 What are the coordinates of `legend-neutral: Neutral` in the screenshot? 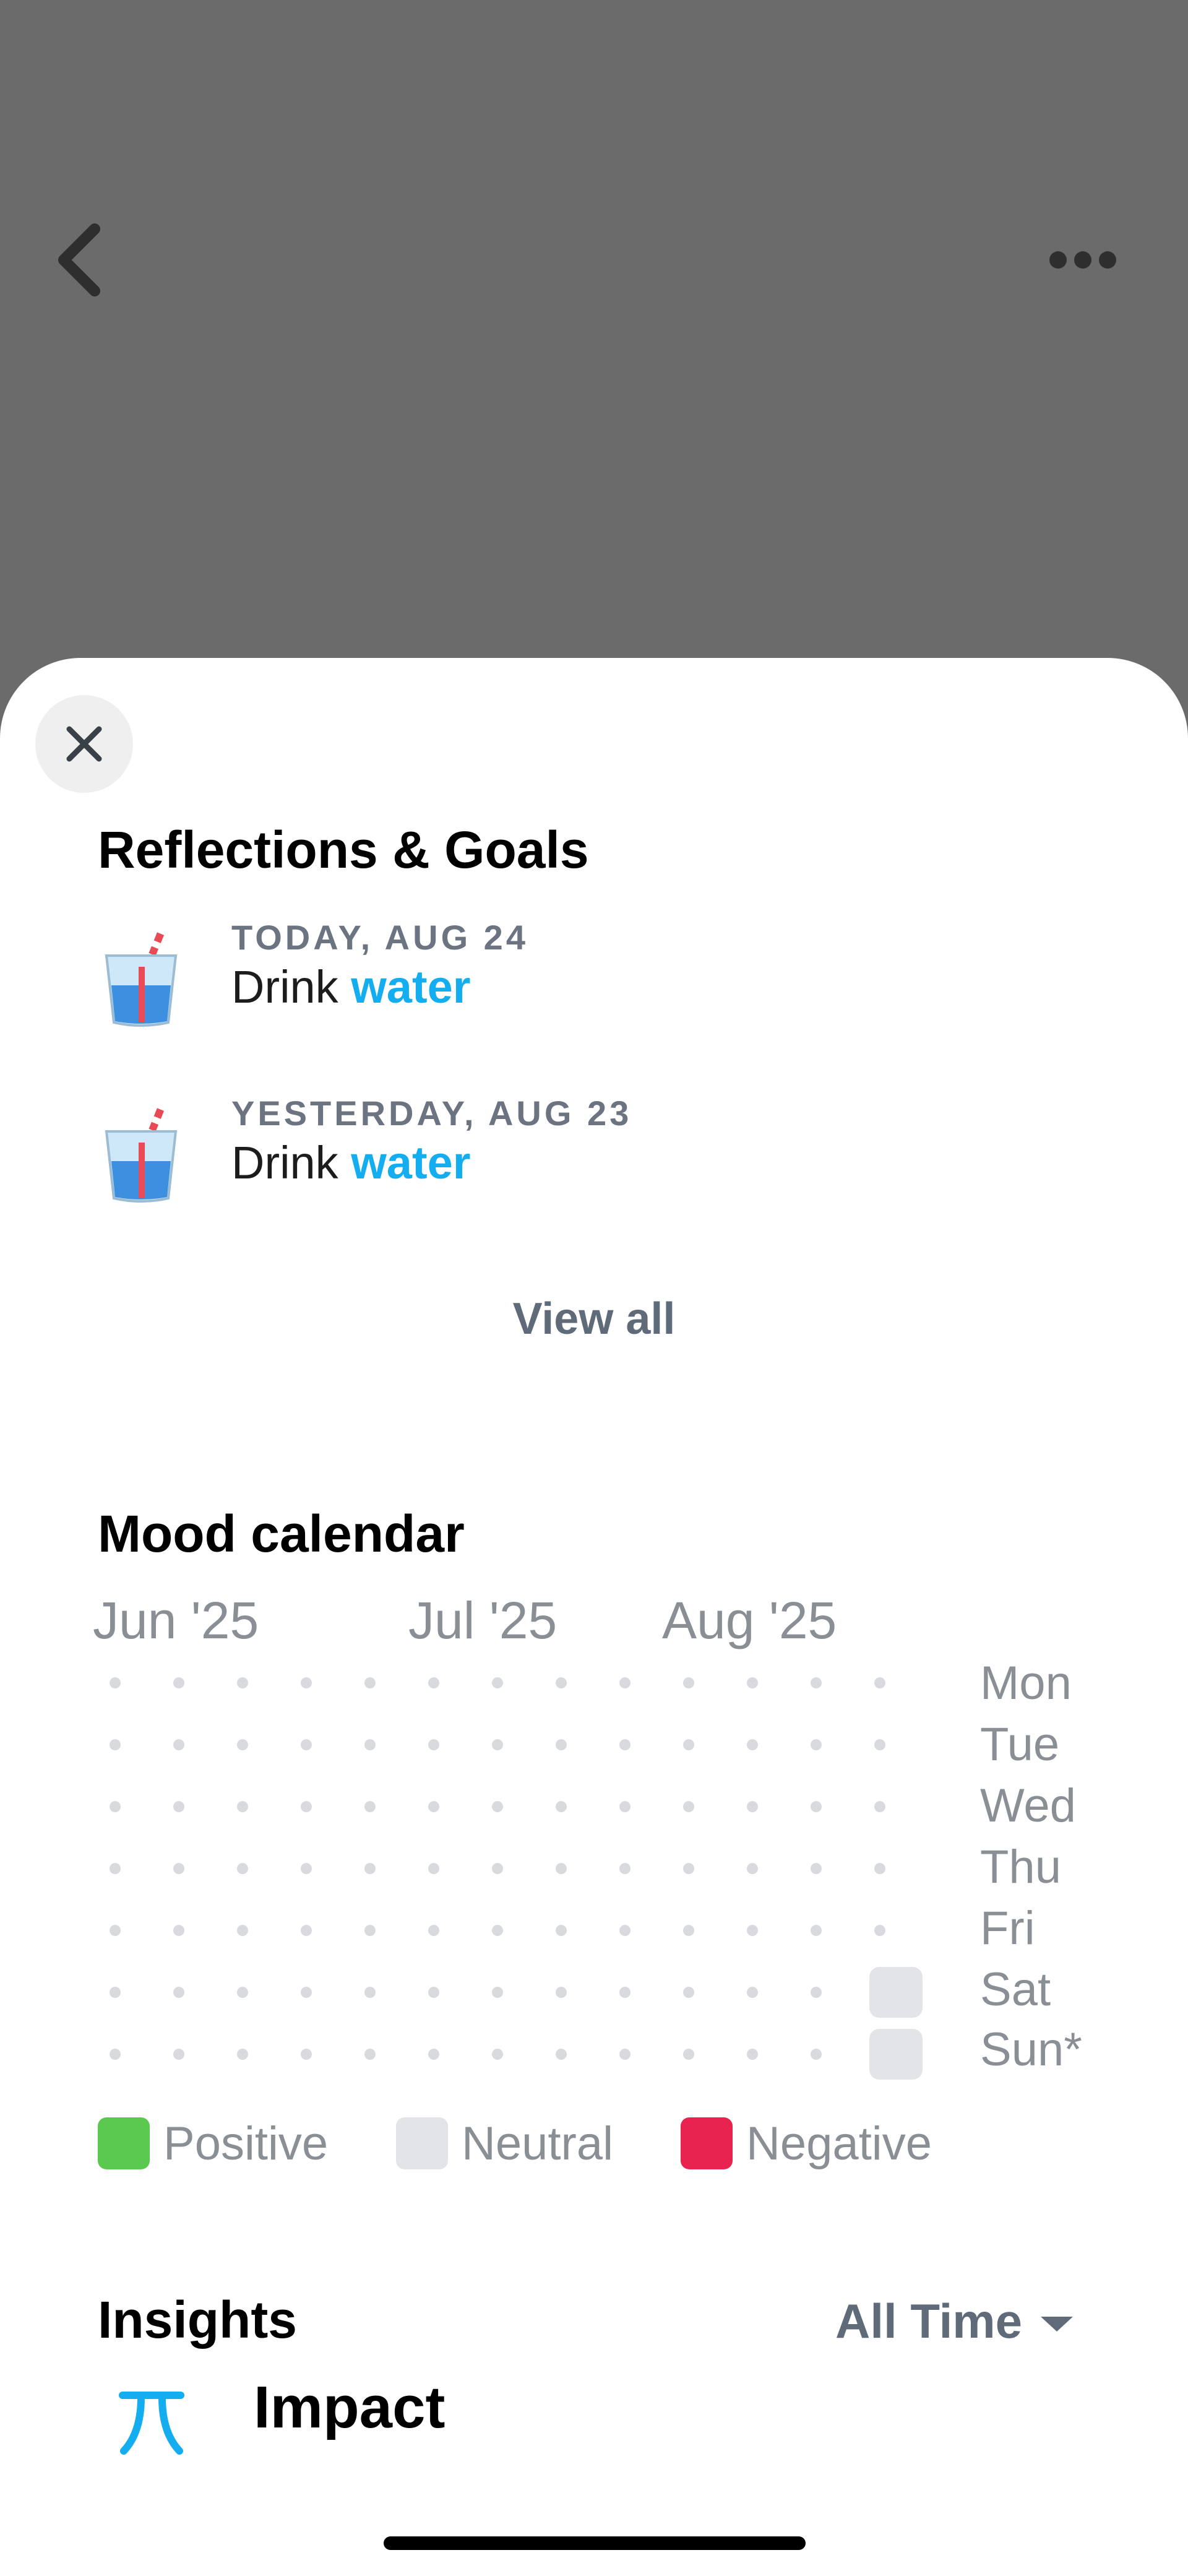 It's located at (504, 2143).